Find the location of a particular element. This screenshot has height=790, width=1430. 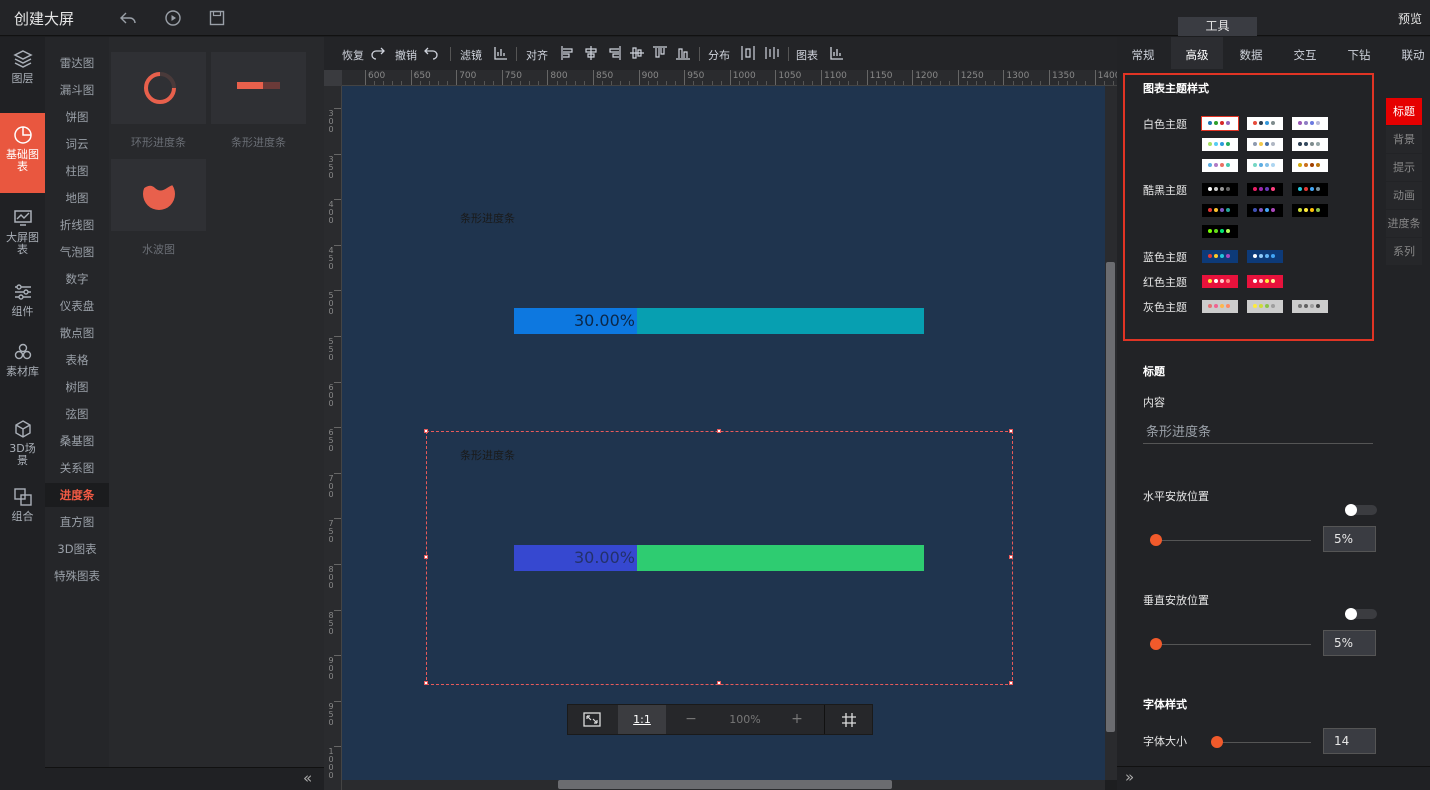

side-tab-2: 提示 is located at coordinates (1404, 167).